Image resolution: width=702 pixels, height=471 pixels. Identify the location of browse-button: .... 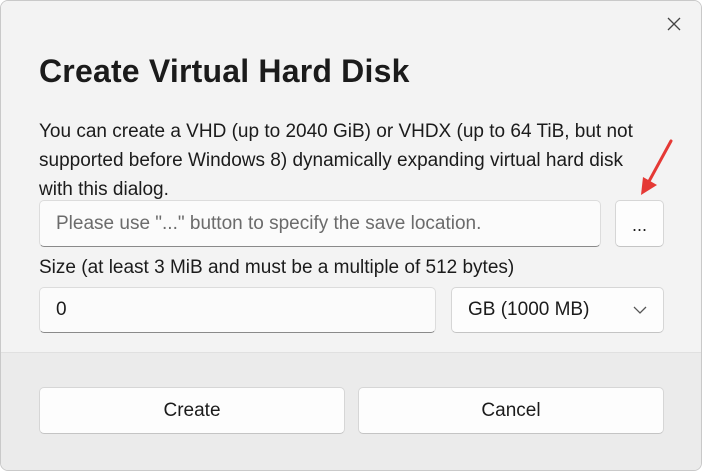
(639, 223).